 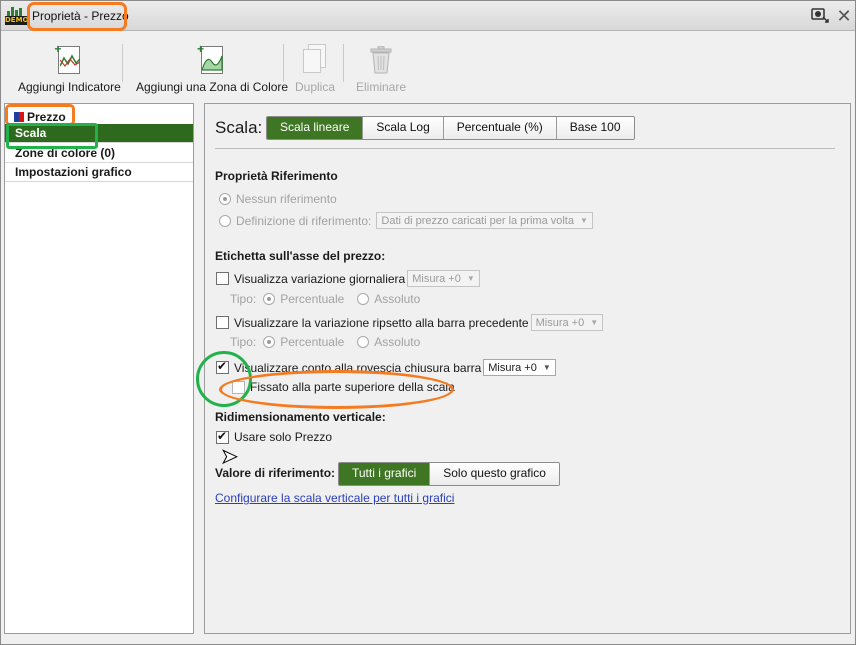 I want to click on prev-bar-type-row: Tipo: Percentuale Assoluto, so click(x=325, y=342).